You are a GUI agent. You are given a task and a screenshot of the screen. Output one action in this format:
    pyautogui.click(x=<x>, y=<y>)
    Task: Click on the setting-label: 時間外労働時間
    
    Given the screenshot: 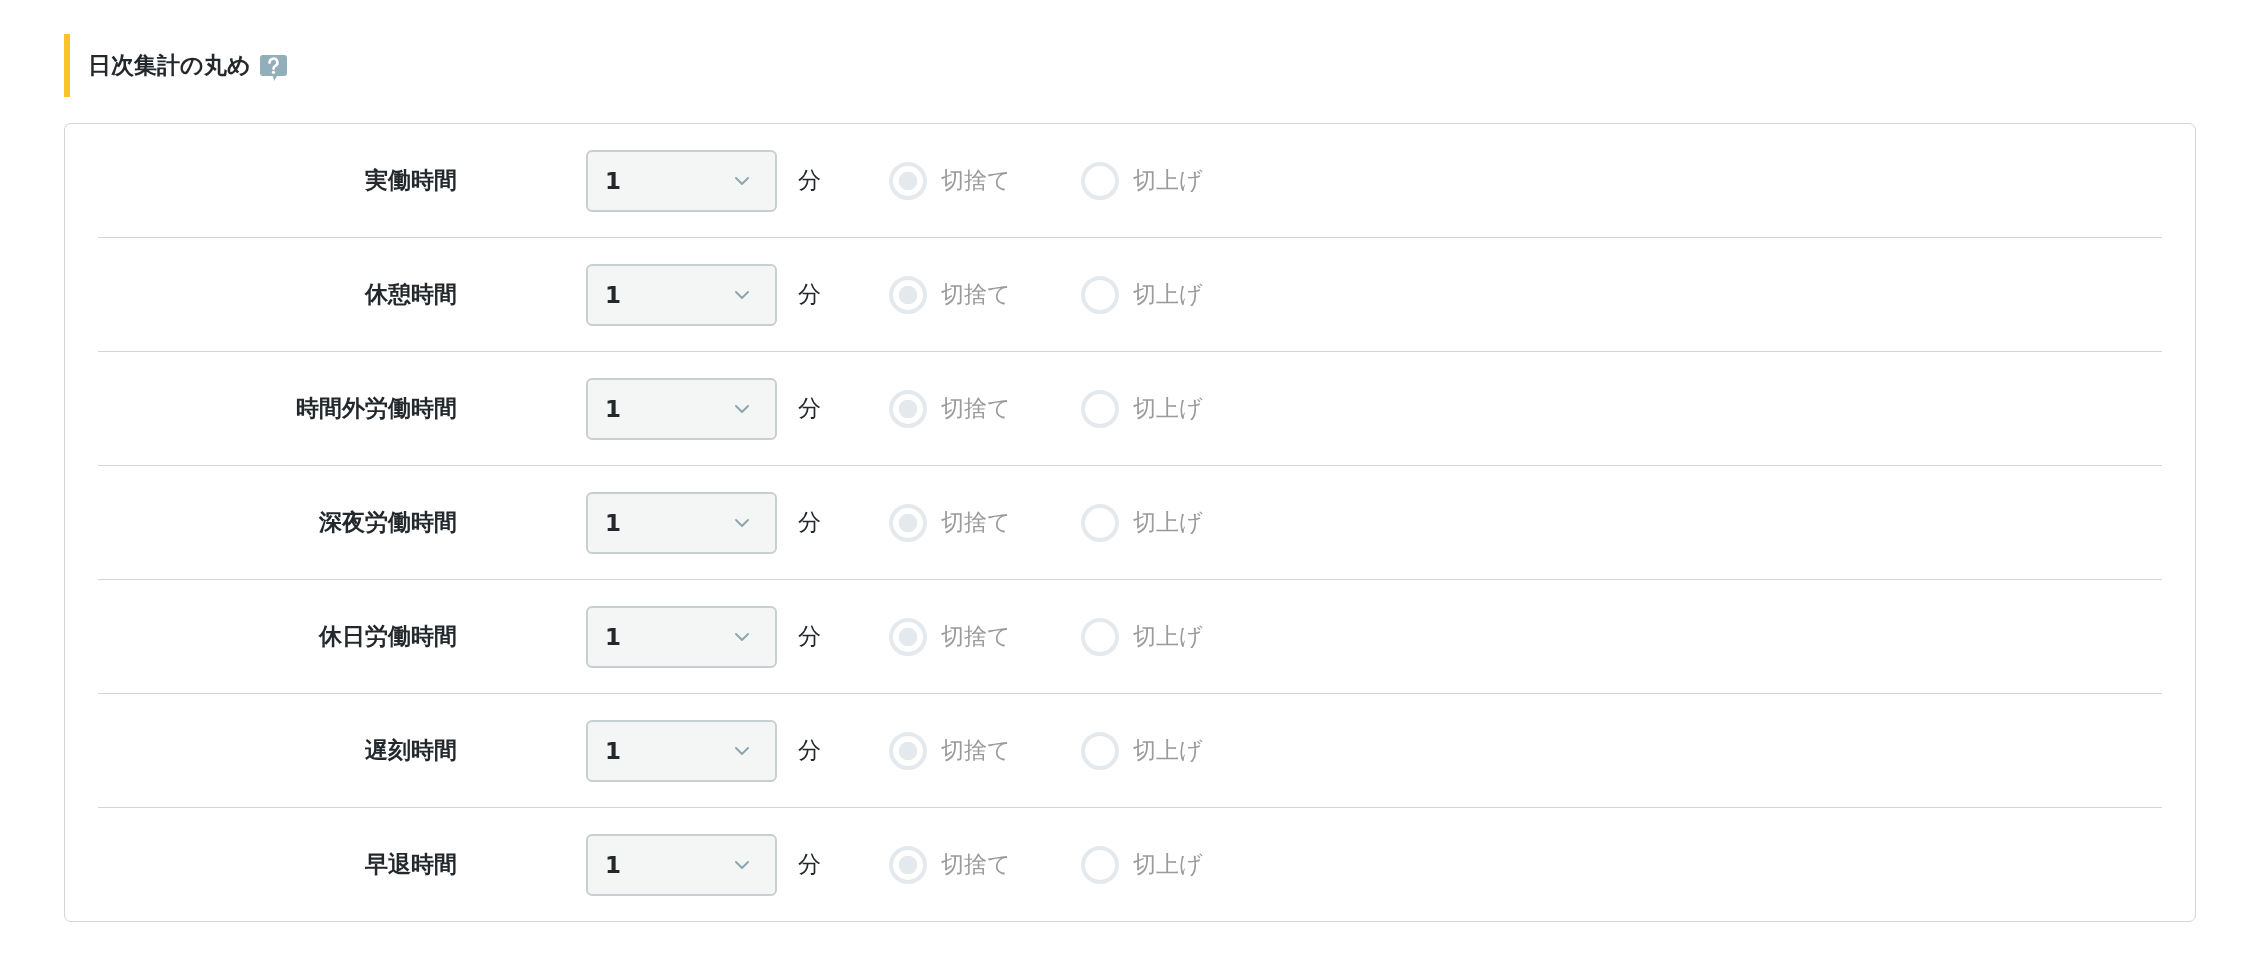 What is the action you would take?
    pyautogui.click(x=376, y=408)
    